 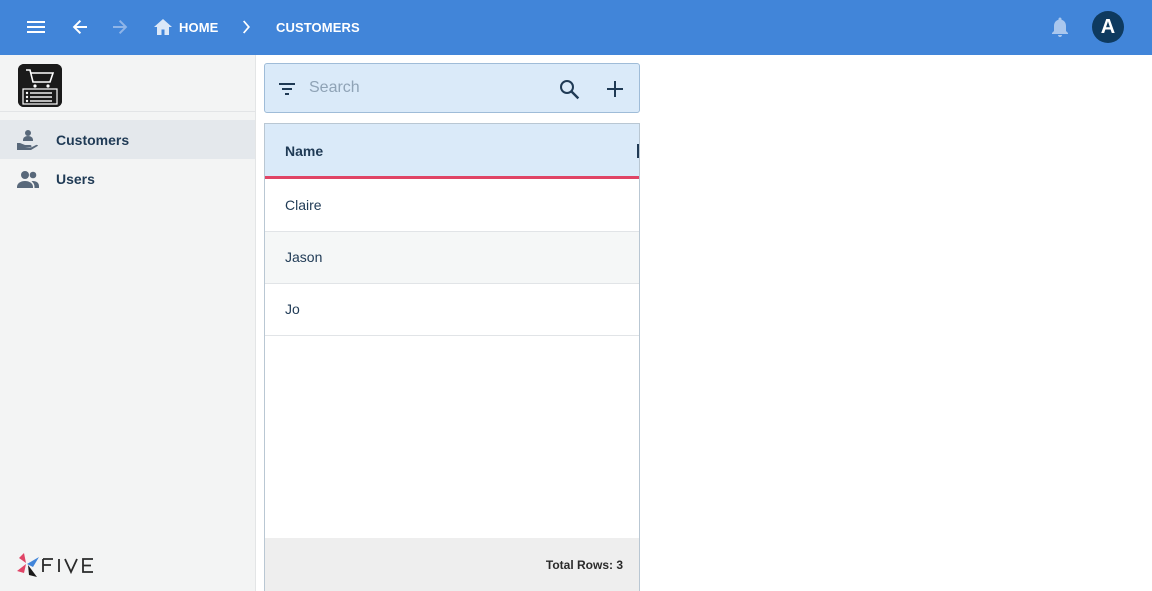 I want to click on grid-header: Name, so click(x=452, y=151).